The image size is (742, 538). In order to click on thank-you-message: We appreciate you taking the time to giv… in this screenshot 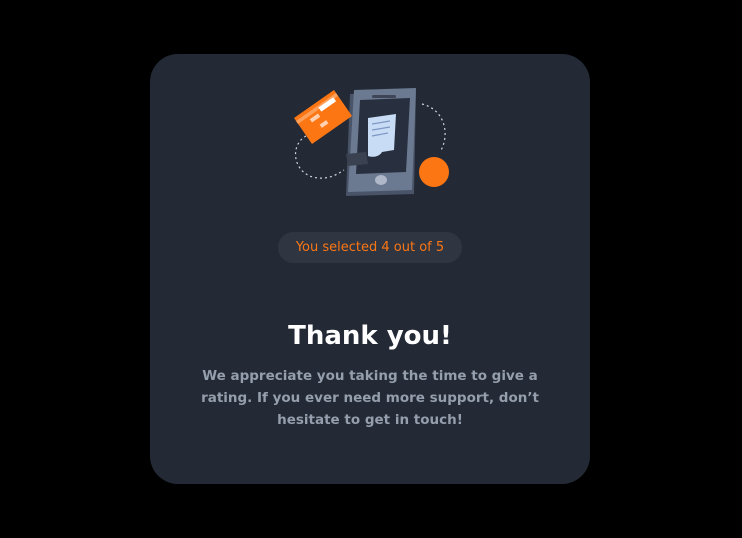, I will do `click(370, 398)`.